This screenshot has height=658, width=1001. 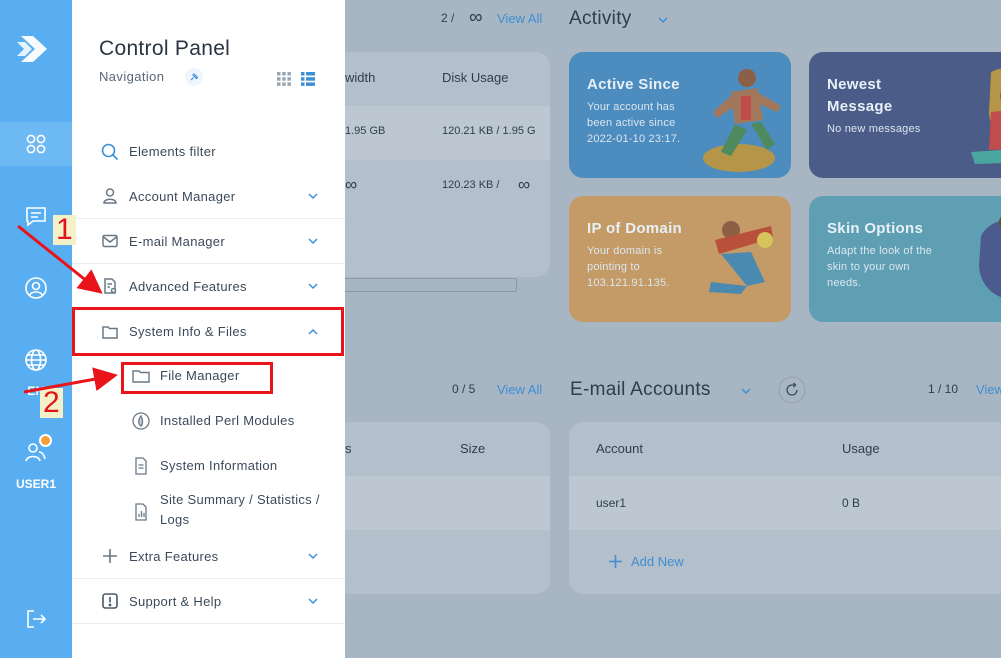 I want to click on column-header-disk-usage: Disk Usage, so click(x=475, y=77).